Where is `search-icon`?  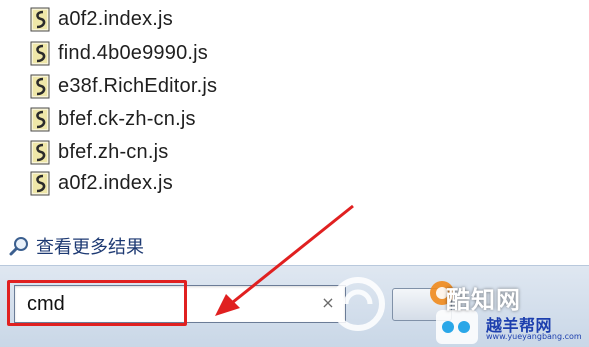
search-icon is located at coordinates (18, 246).